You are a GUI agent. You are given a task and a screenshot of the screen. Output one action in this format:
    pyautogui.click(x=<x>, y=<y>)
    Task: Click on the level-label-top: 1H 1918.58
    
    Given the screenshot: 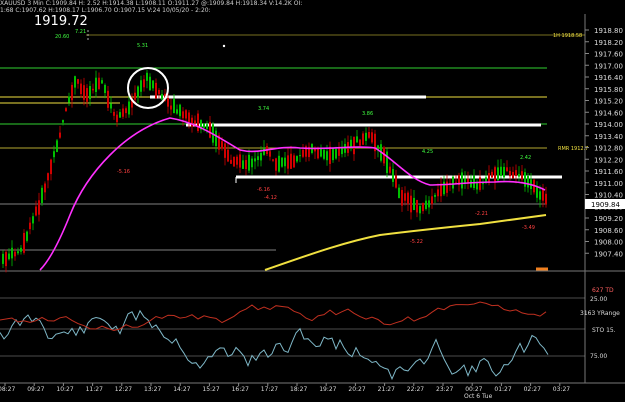 What is the action you would take?
    pyautogui.click(x=567, y=36)
    